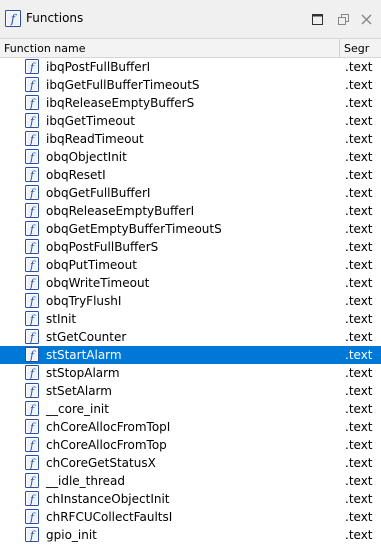  Describe the element at coordinates (77, 409) in the screenshot. I see `function-name: __core_init` at that location.